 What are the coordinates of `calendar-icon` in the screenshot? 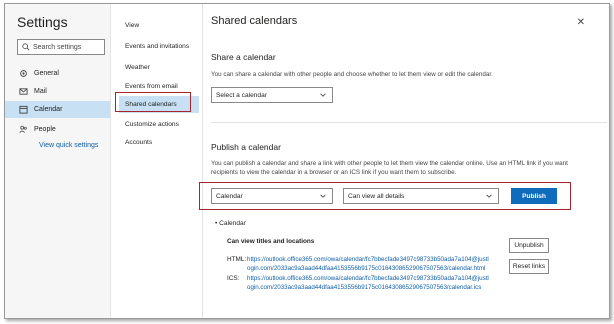 It's located at (23, 109).